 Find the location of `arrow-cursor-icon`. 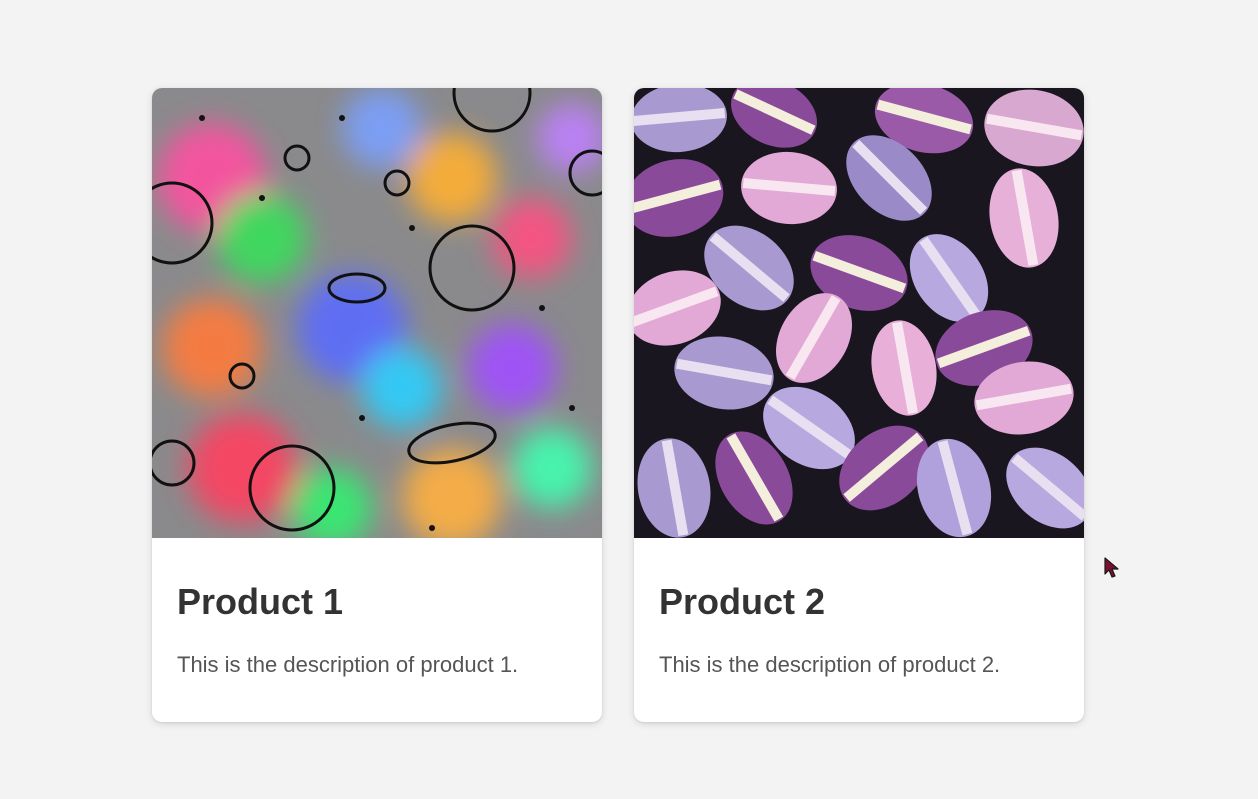

arrow-cursor-icon is located at coordinates (1111, 567).